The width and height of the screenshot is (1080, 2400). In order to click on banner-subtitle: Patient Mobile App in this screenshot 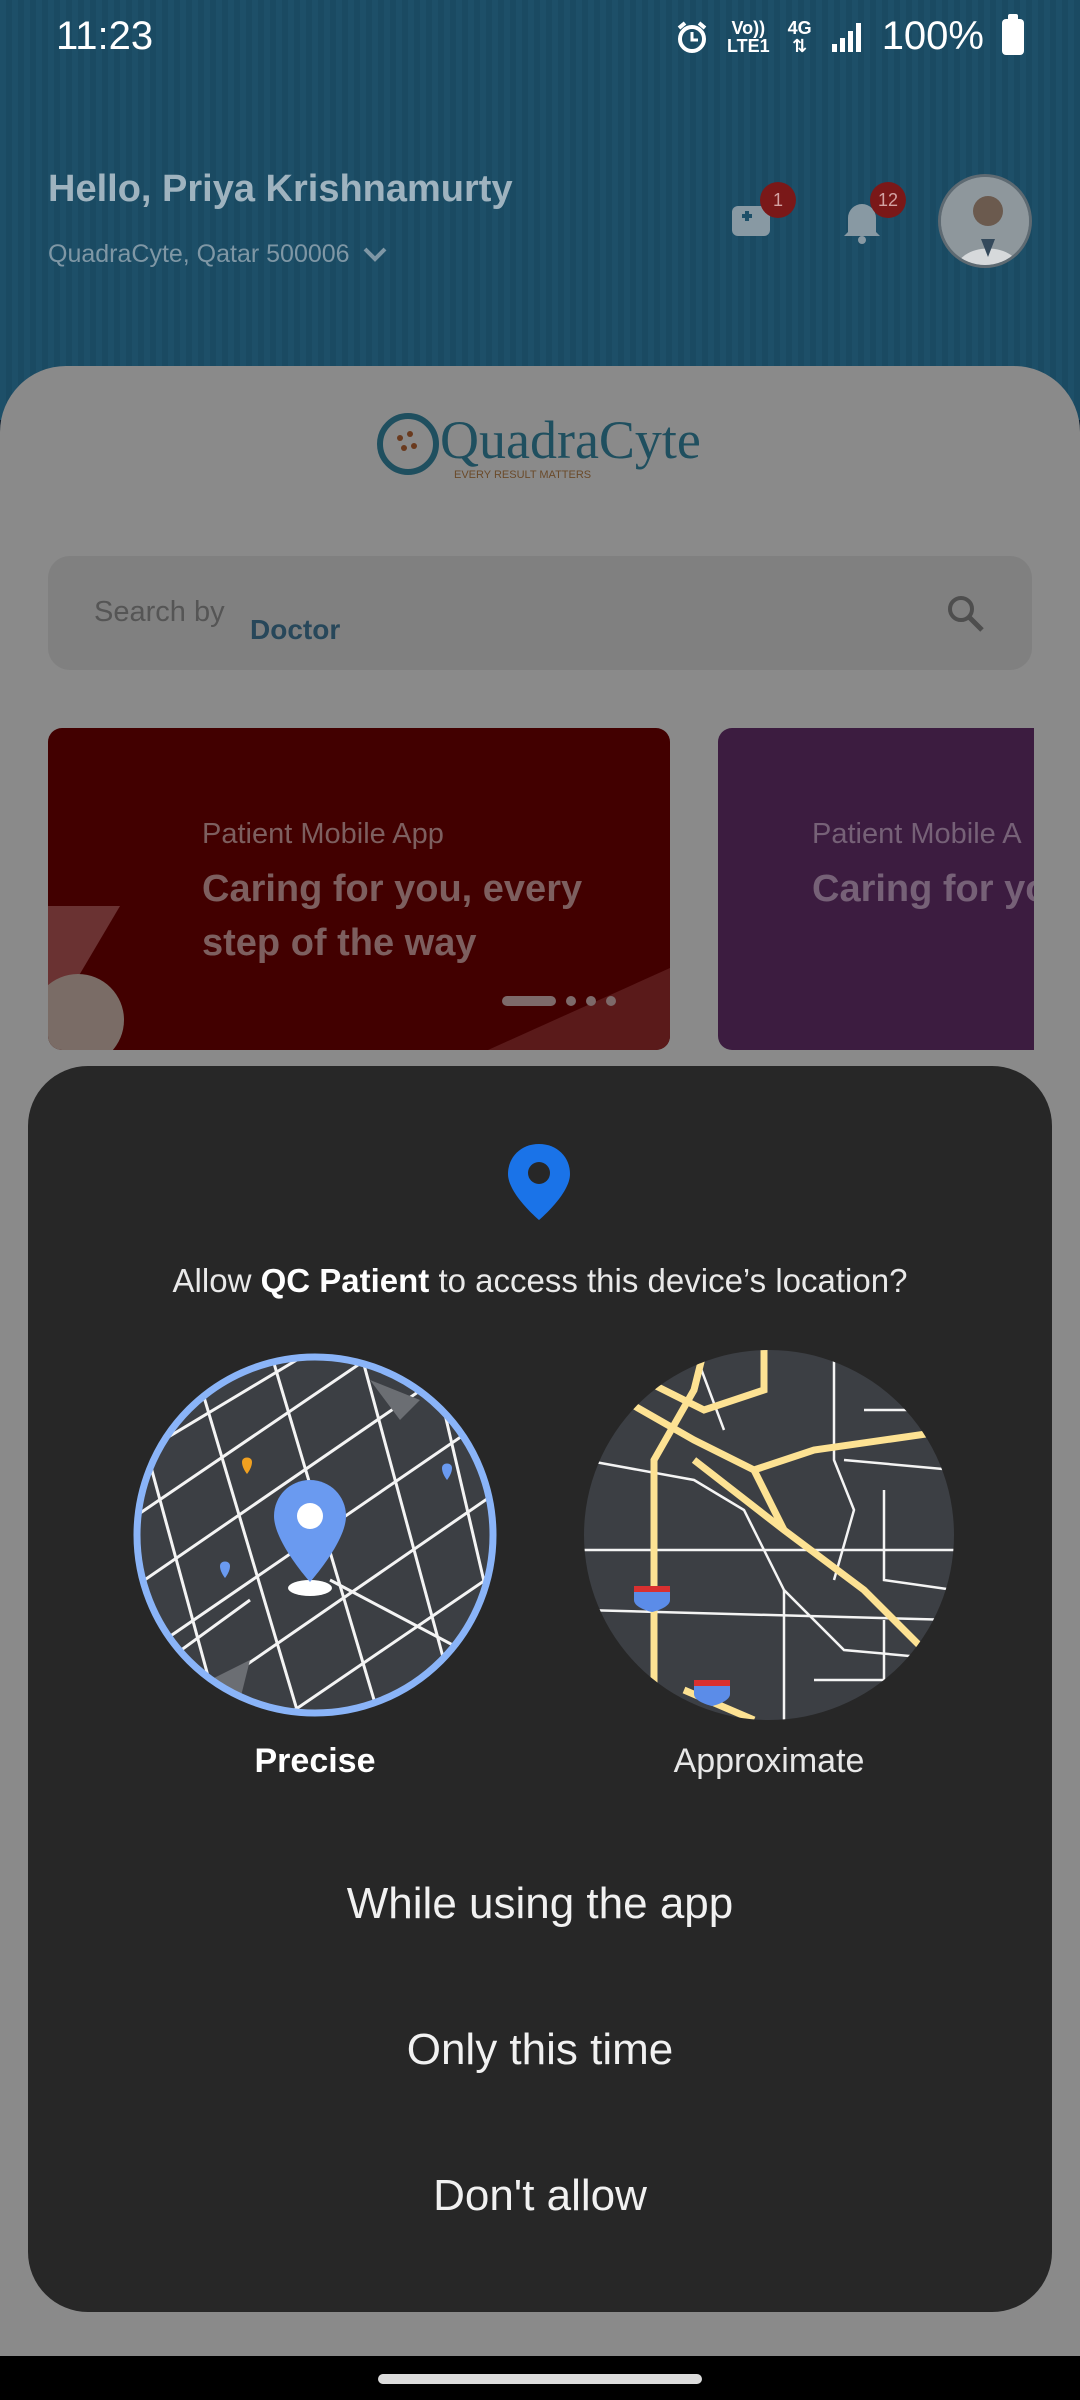, I will do `click(323, 834)`.